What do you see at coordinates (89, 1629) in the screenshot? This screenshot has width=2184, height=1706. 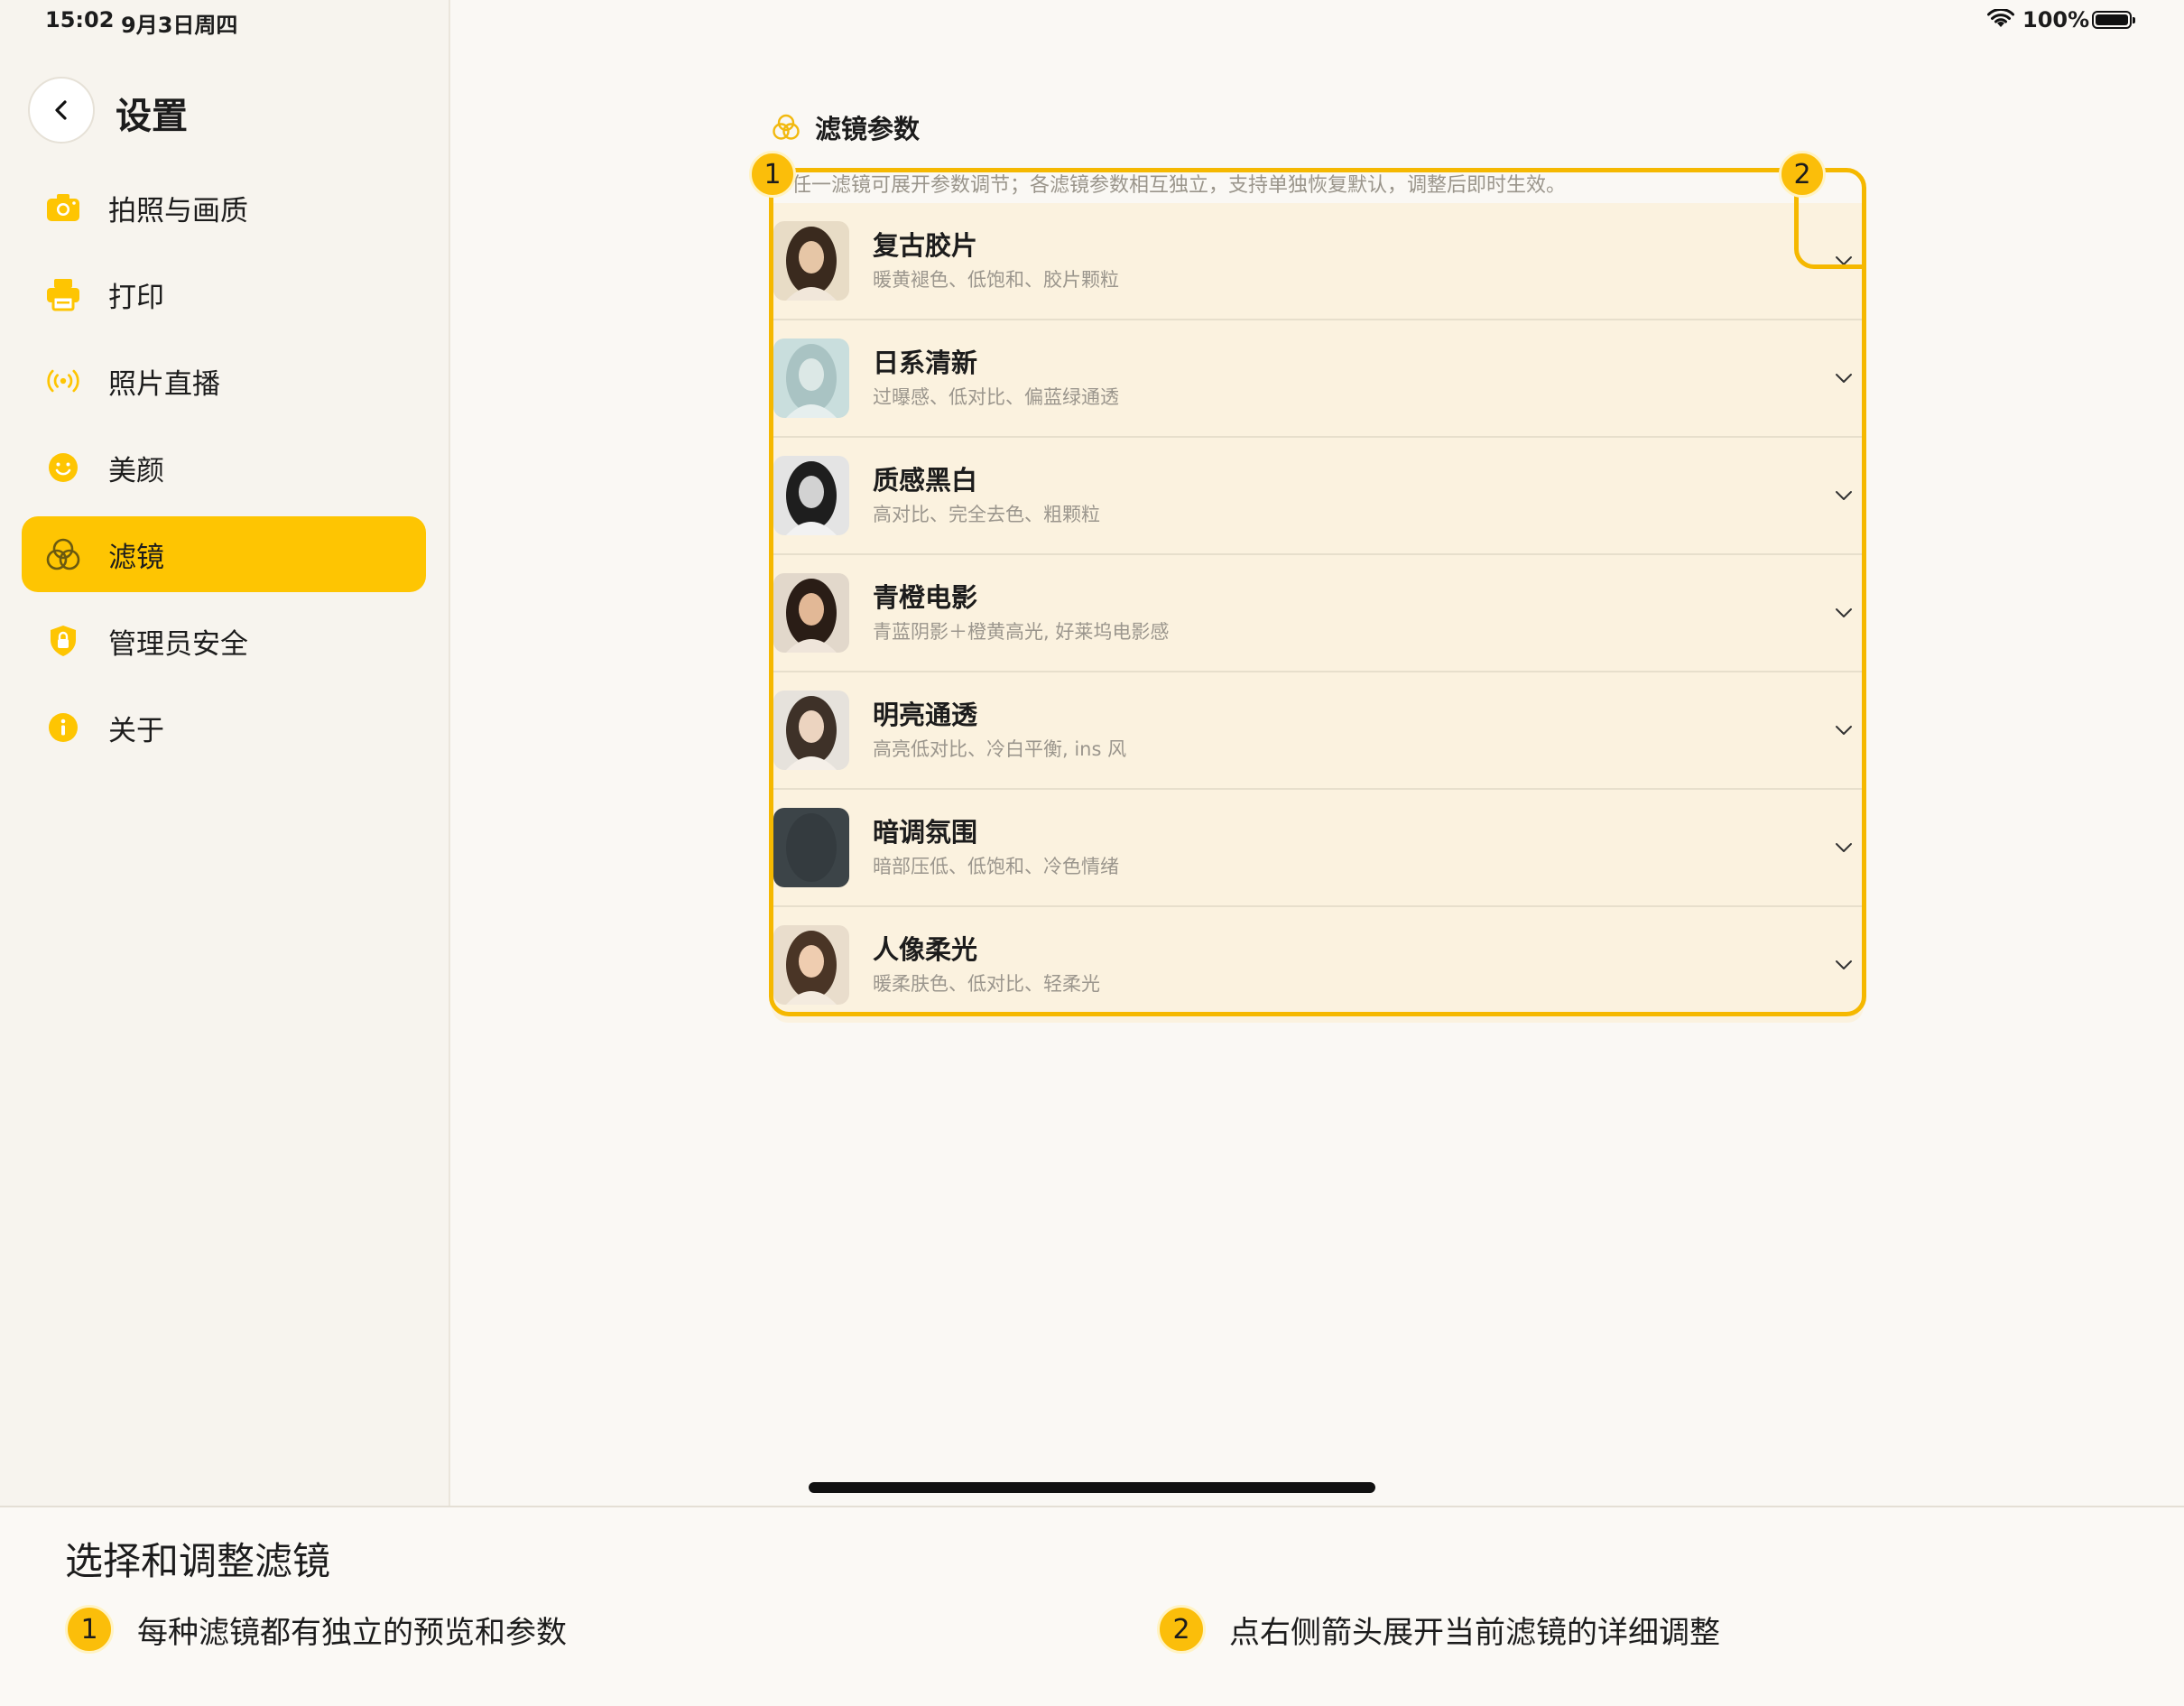 I see `caption-badge-1: 1` at bounding box center [89, 1629].